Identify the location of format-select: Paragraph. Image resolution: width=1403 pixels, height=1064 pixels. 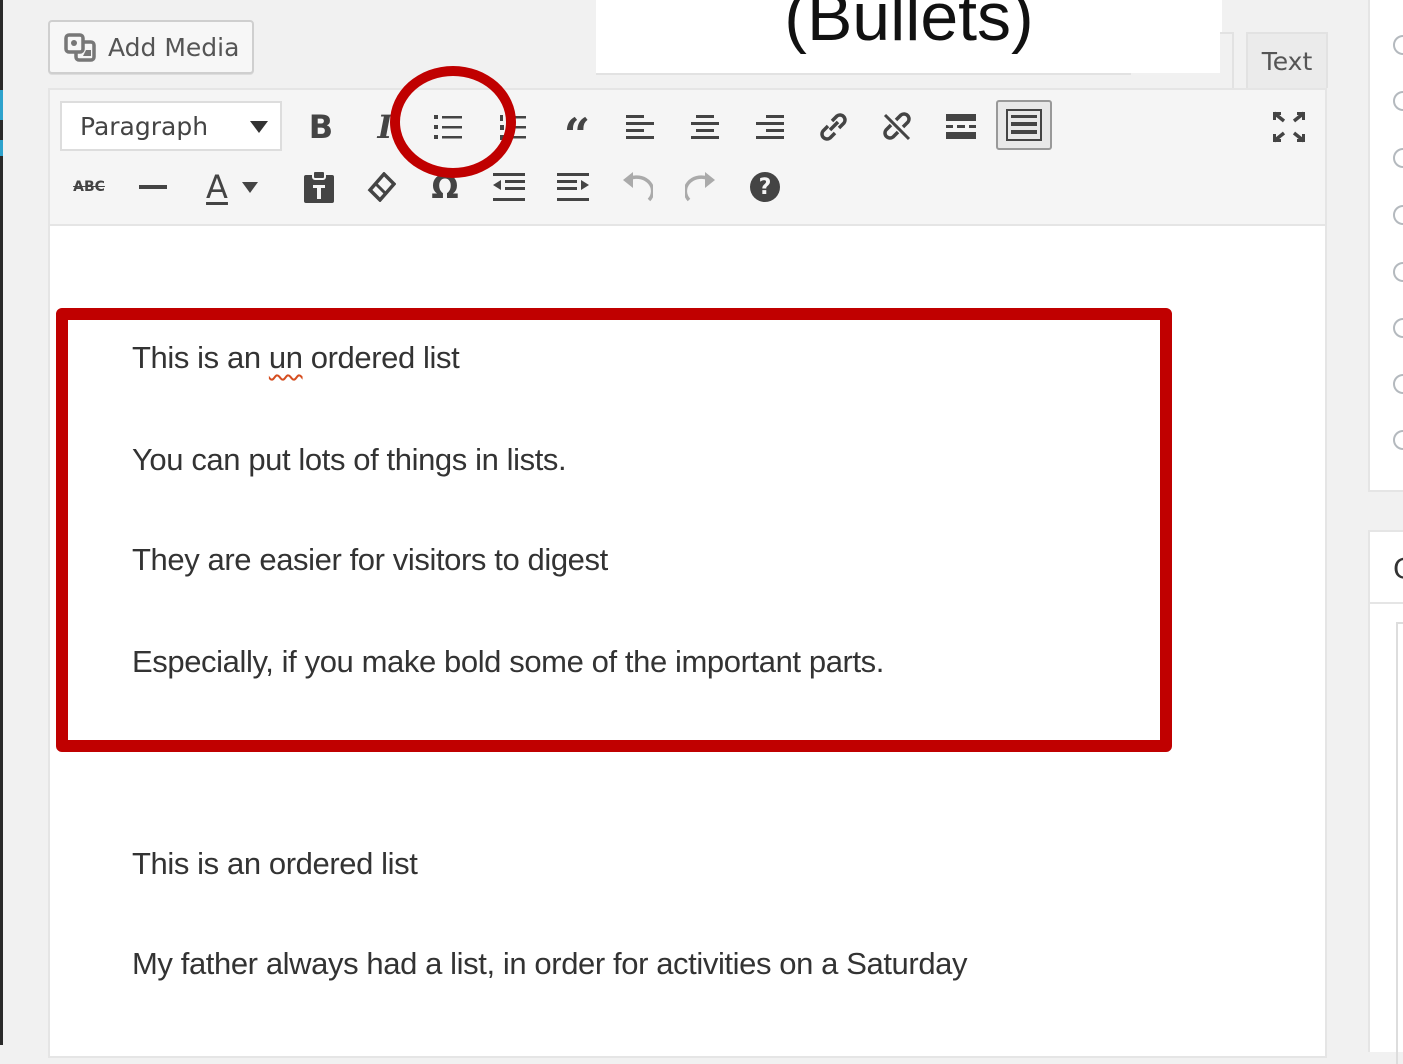
(171, 126).